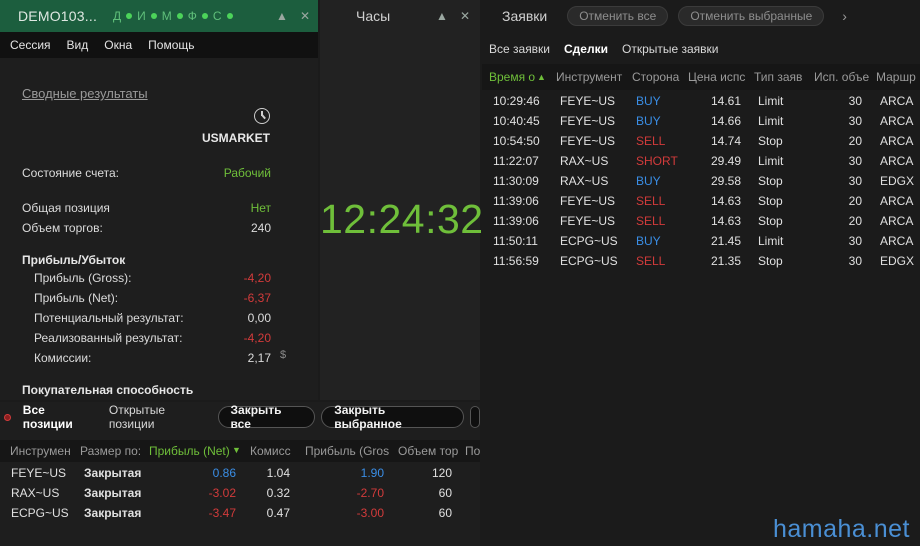  What do you see at coordinates (393, 417) in the screenshot?
I see `close-selected-button: Закрыть выбранное` at bounding box center [393, 417].